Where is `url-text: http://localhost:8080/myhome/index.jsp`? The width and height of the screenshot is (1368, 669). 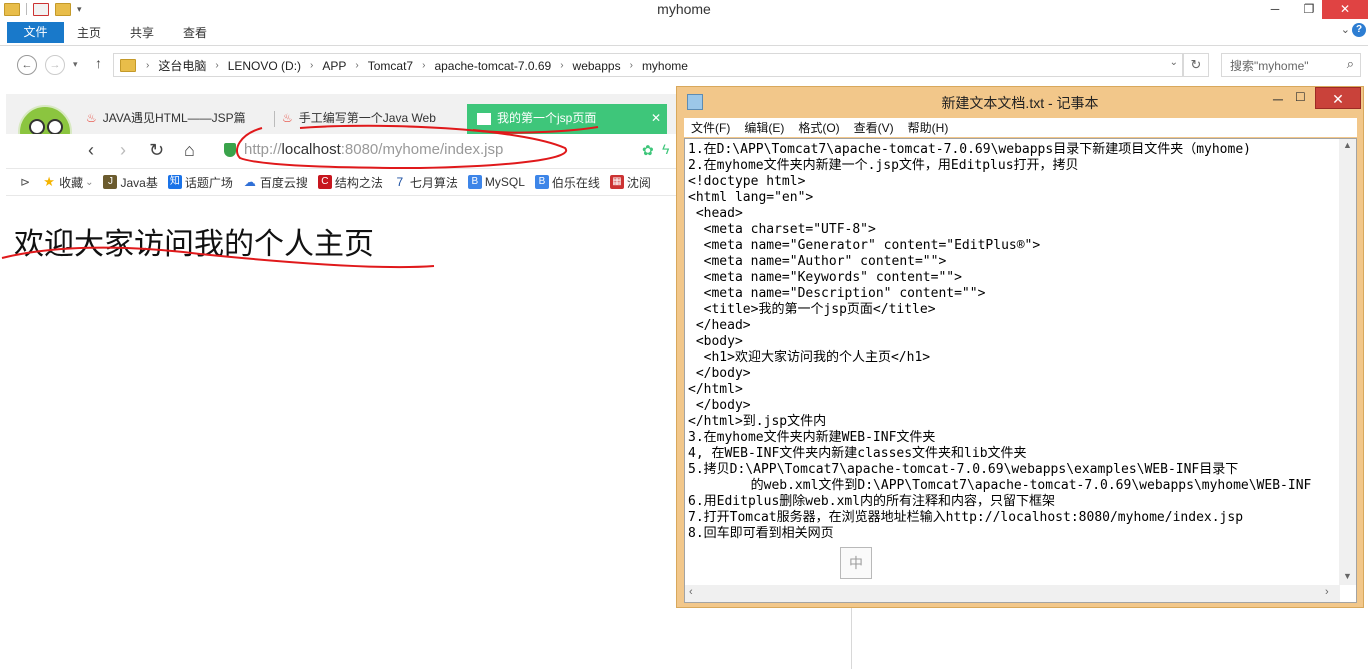 url-text: http://localhost:8080/myhome/index.jsp is located at coordinates (374, 149).